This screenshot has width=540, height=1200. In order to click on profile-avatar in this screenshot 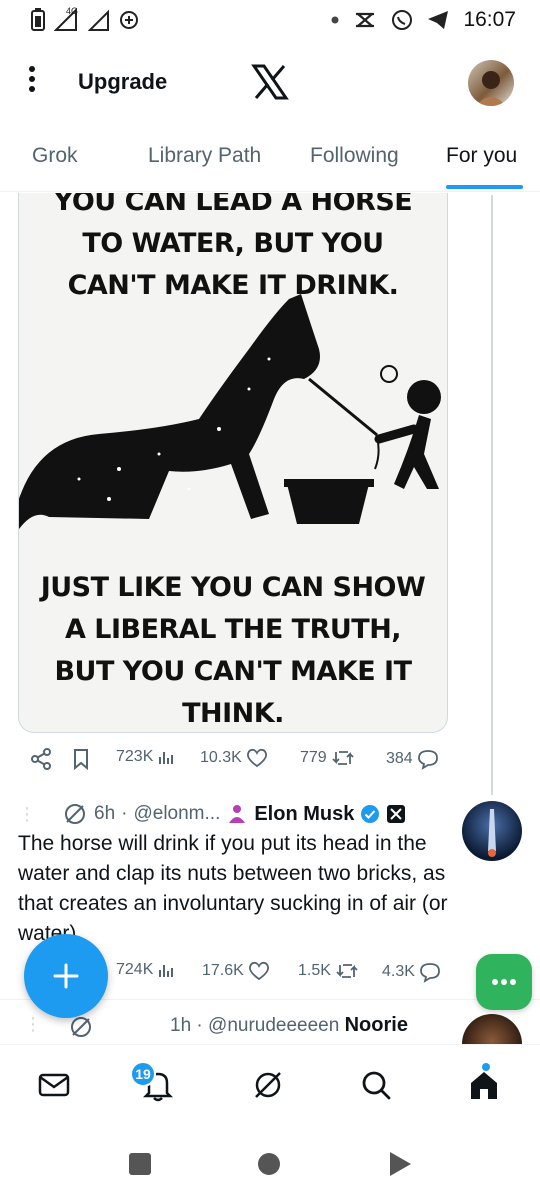, I will do `click(491, 83)`.